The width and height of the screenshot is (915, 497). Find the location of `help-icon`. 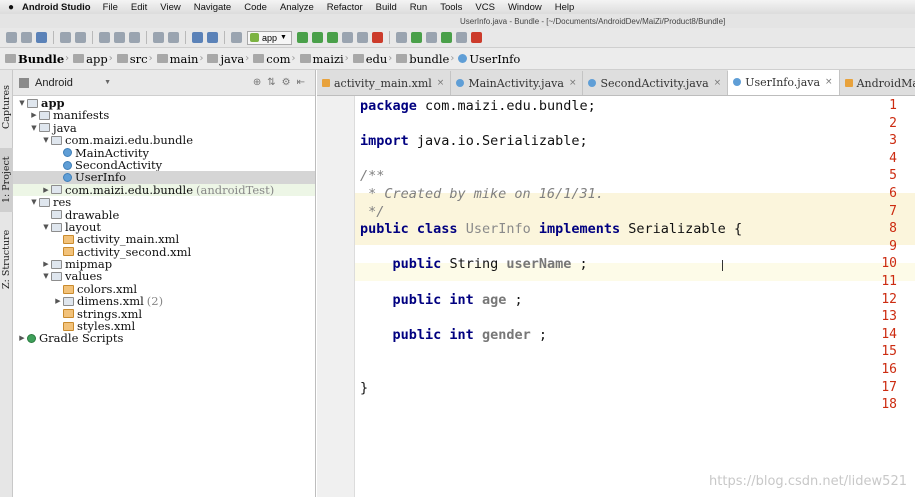

help-icon is located at coordinates (461, 37).